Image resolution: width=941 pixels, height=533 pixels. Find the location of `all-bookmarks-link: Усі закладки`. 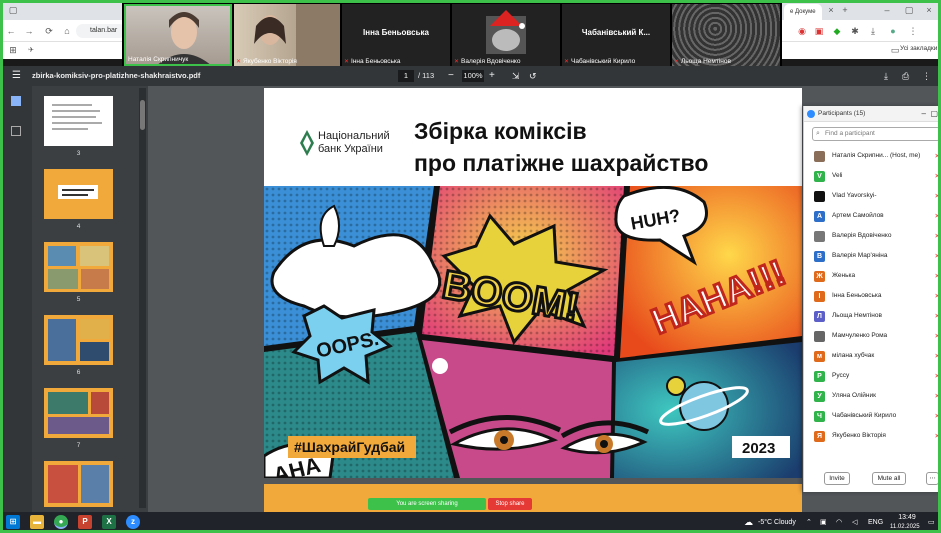

all-bookmarks-link: Усі закладки is located at coordinates (918, 48).